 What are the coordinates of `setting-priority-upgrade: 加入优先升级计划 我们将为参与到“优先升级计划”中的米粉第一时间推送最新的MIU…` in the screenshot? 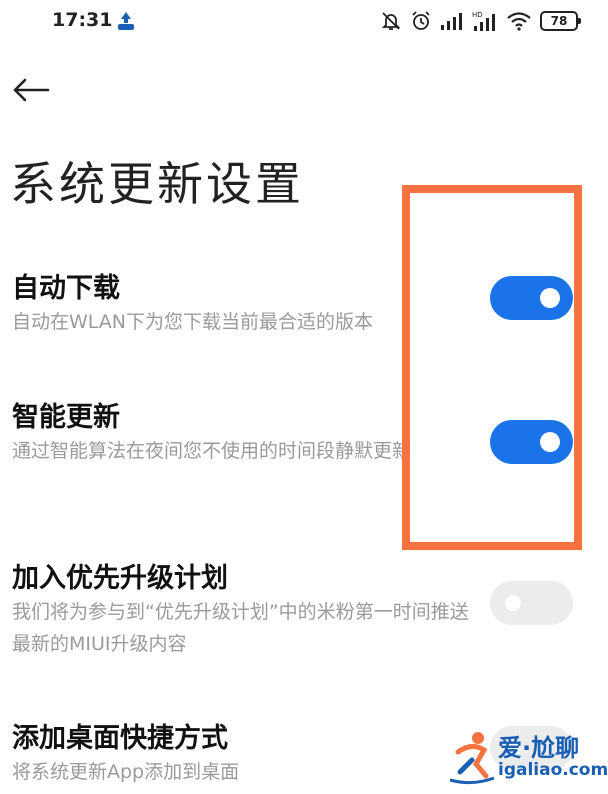 It's located at (304, 611).